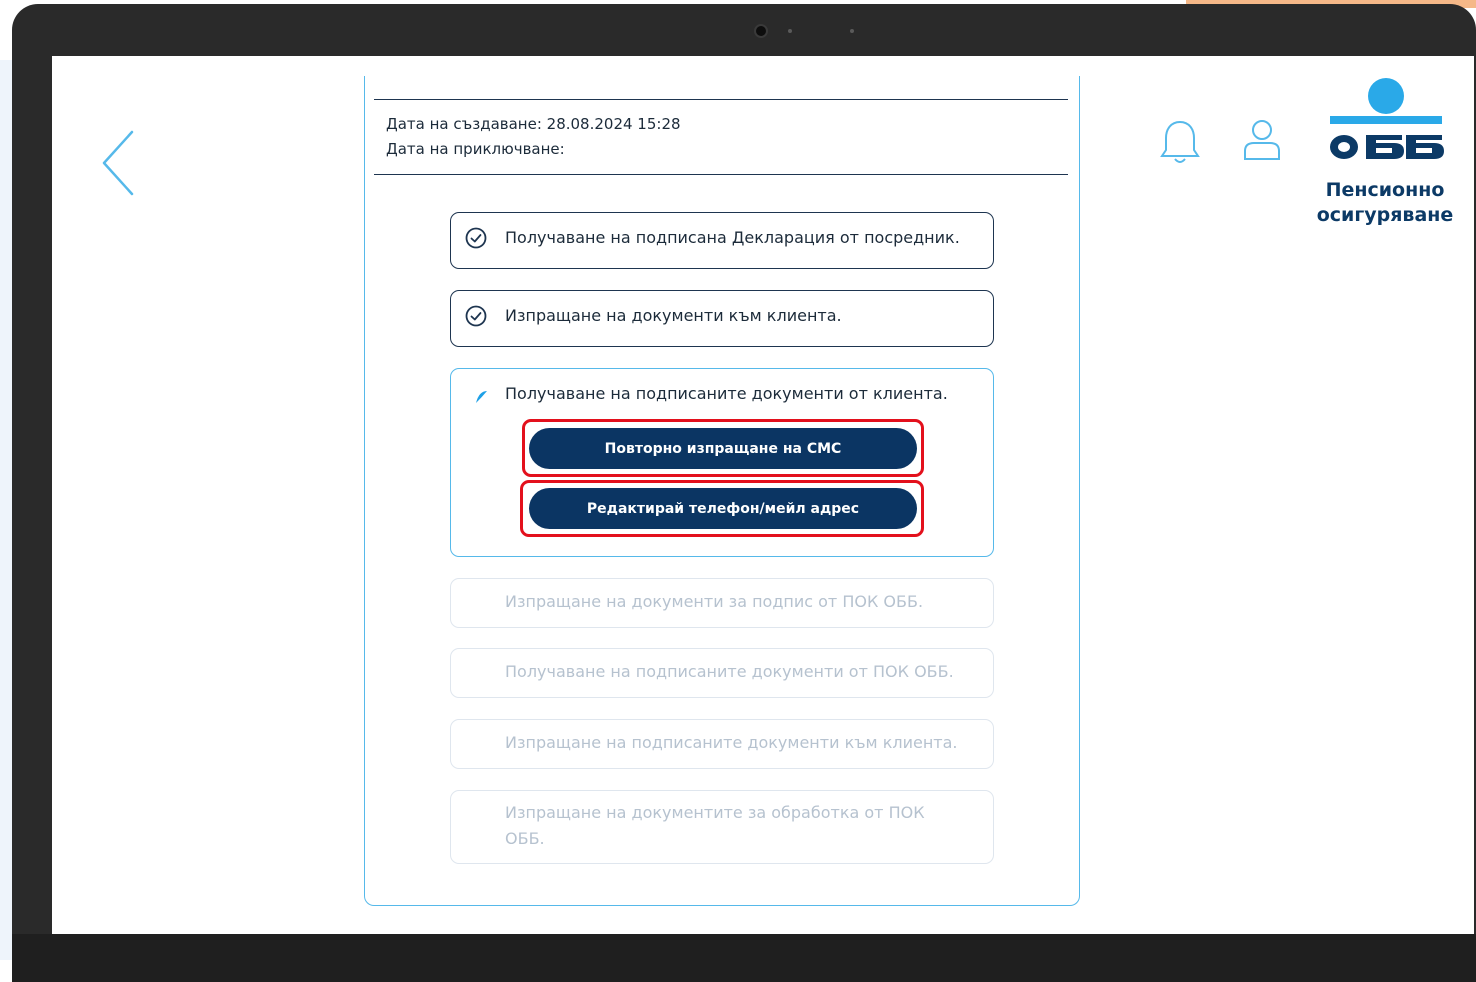 Image resolution: width=1476 pixels, height=982 pixels. Describe the element at coordinates (723, 508) in the screenshot. I see `edit-contact-button: Редактирай телефон/мейл адрес` at that location.